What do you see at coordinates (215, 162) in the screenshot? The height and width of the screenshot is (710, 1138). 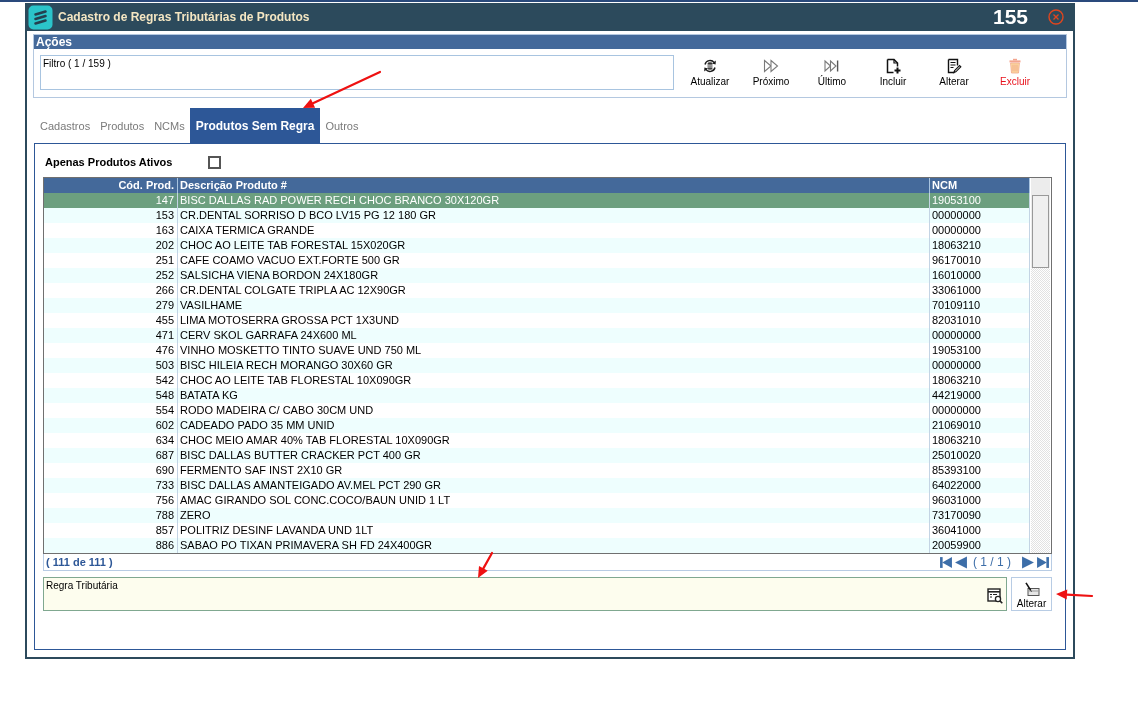 I see `checkbox` at bounding box center [215, 162].